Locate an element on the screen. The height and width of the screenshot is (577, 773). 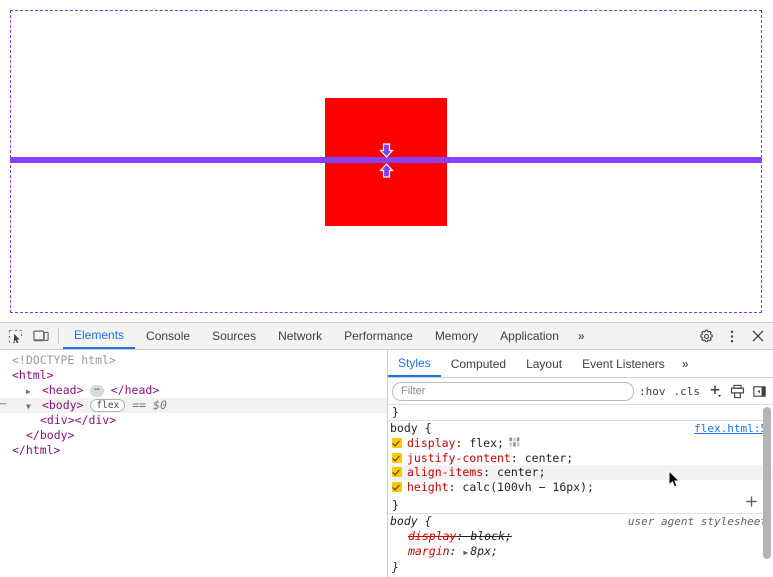
dom-node-text: </body> is located at coordinates (50, 435).